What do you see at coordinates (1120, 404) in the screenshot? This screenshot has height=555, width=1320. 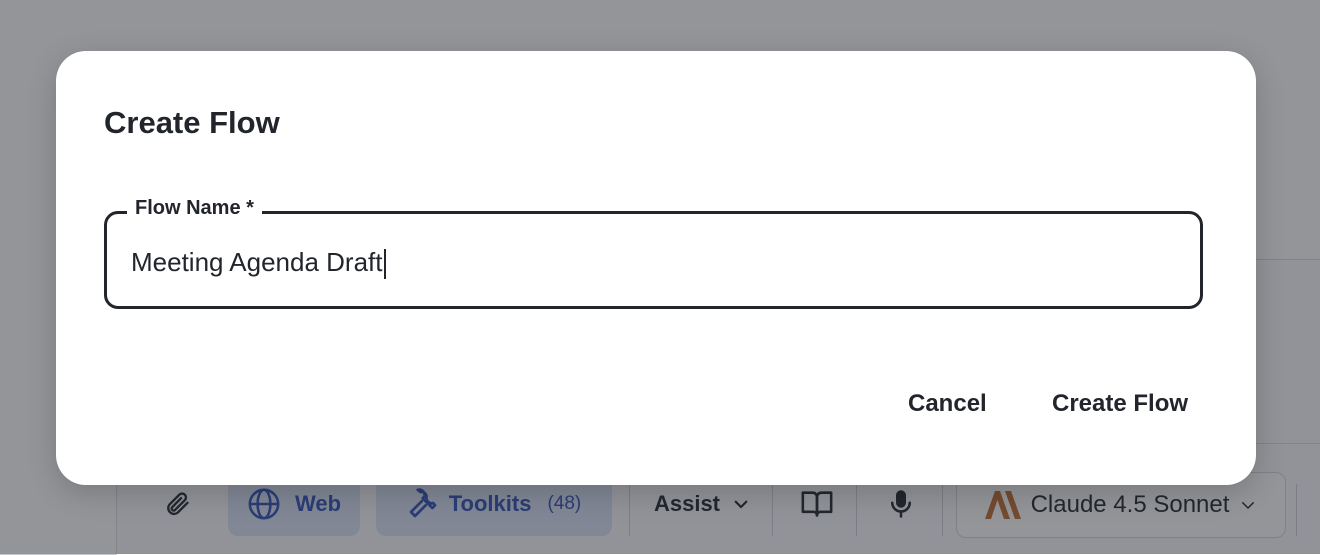 I see `create-flow-button: Create Flow` at bounding box center [1120, 404].